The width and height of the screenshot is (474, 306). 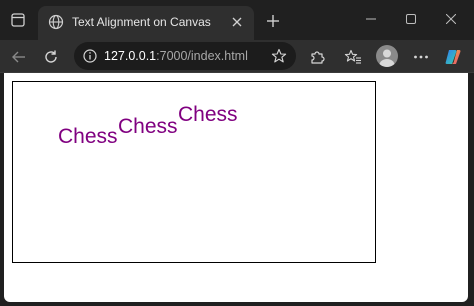 What do you see at coordinates (453, 57) in the screenshot?
I see `copilot-icon` at bounding box center [453, 57].